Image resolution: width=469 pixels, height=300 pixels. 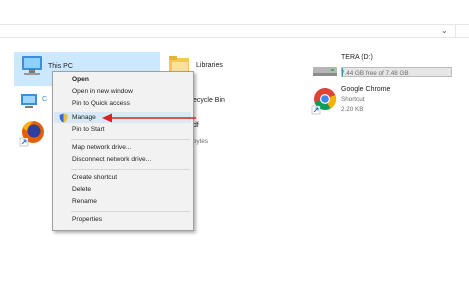 I want to click on annotation-arrow, so click(x=149, y=118).